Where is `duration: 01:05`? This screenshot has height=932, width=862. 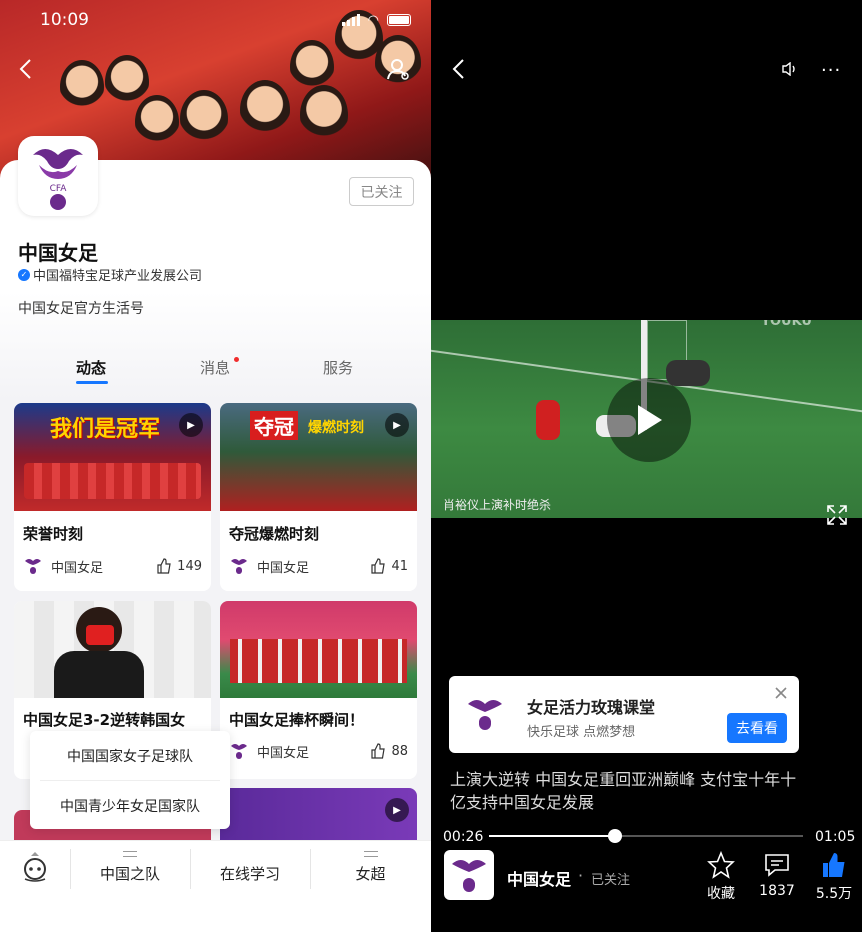
duration: 01:05 is located at coordinates (835, 837).